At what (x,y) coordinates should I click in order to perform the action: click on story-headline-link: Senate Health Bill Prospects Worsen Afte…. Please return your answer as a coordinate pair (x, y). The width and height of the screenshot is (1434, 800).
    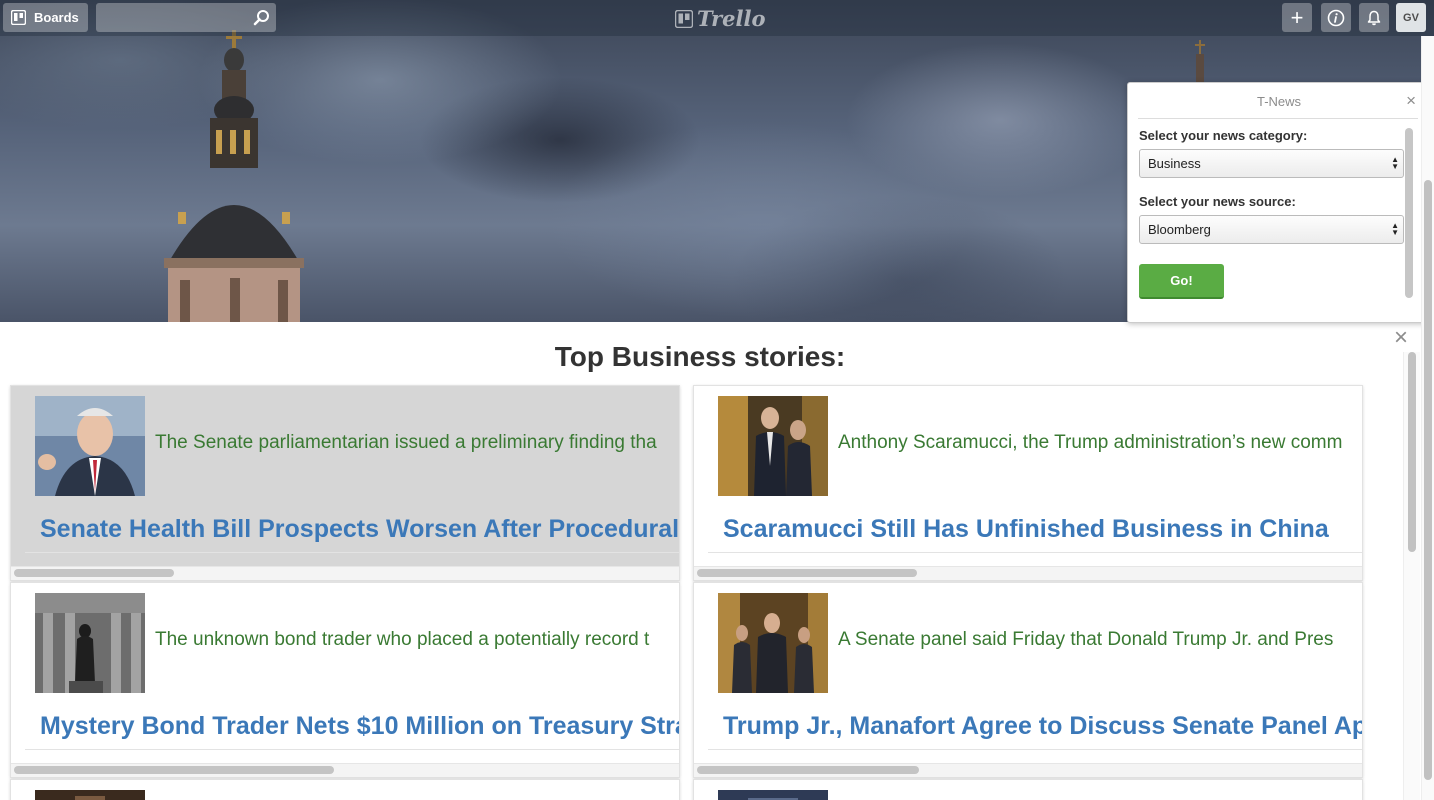
    Looking at the image, I should click on (359, 529).